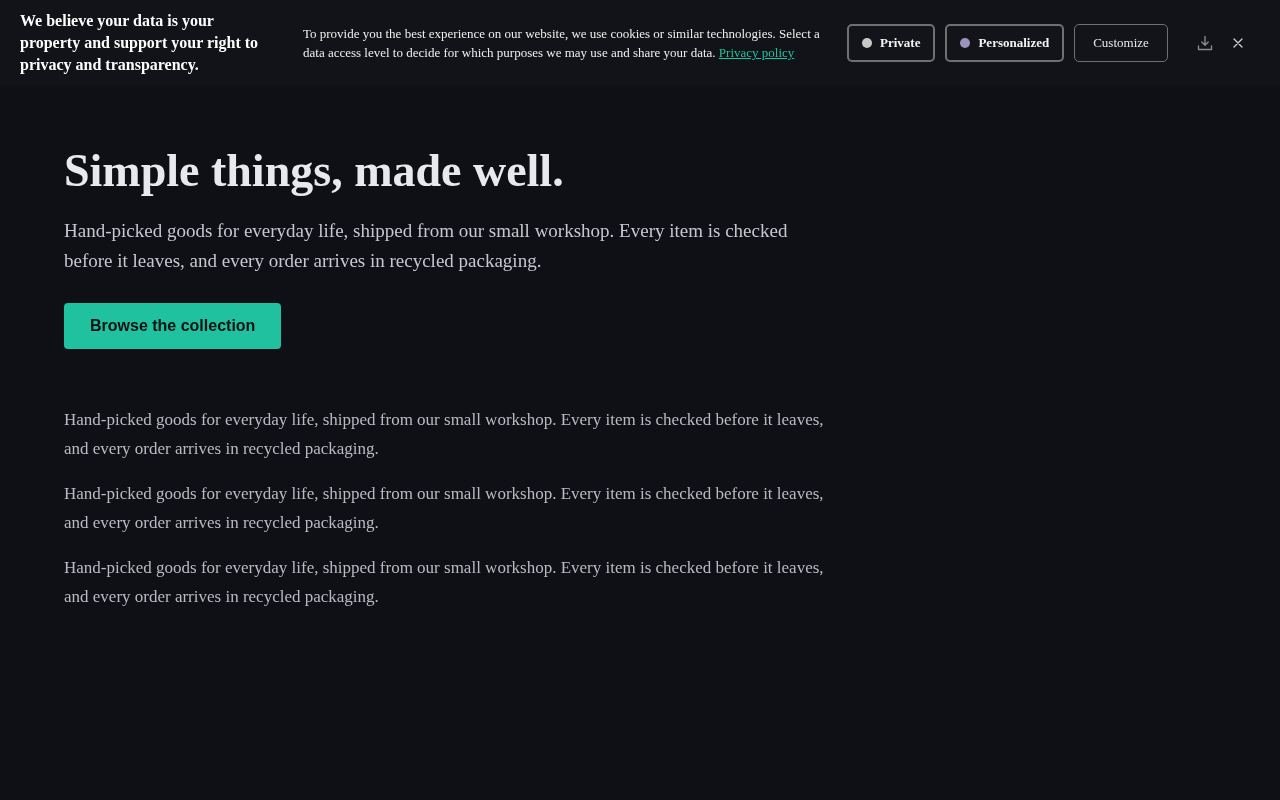 This screenshot has height=800, width=1280. I want to click on browse-collection-button: Browse the collection, so click(173, 326).